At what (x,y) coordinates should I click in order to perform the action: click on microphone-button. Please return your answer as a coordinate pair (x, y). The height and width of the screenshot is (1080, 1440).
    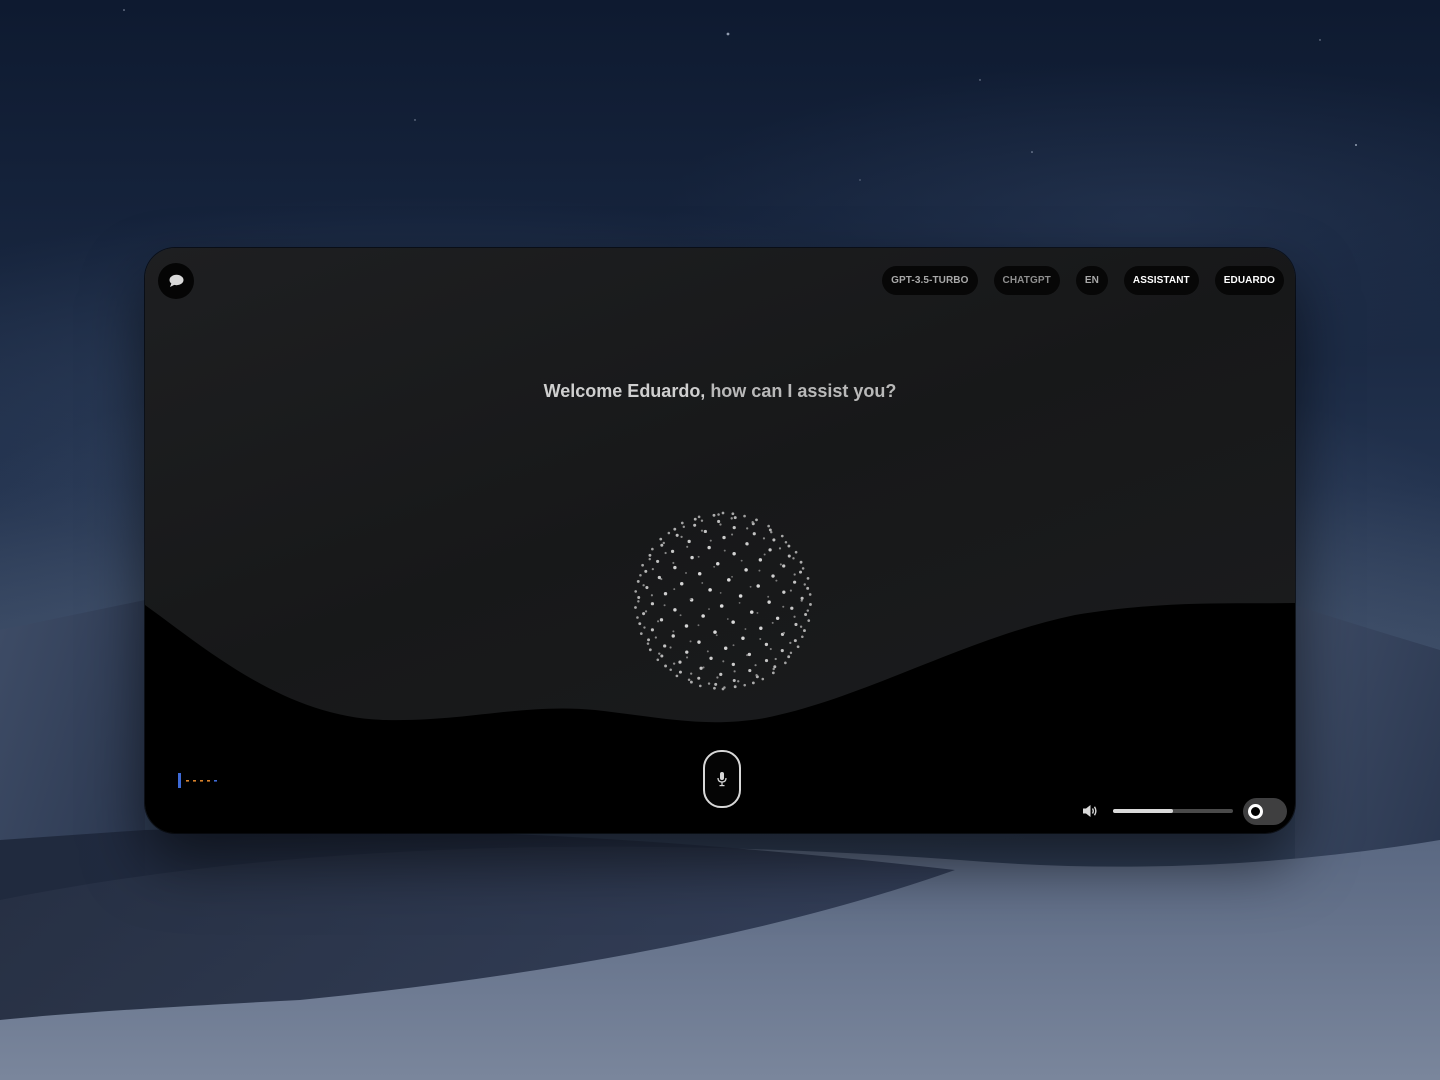
    Looking at the image, I should click on (722, 779).